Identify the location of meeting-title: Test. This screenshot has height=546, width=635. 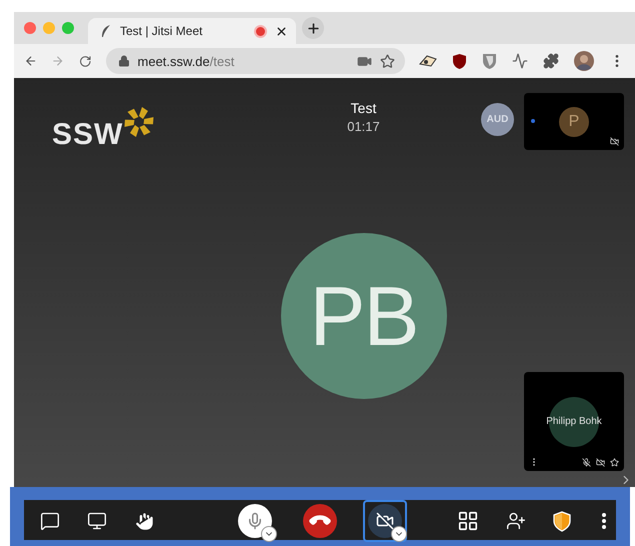
(363, 108).